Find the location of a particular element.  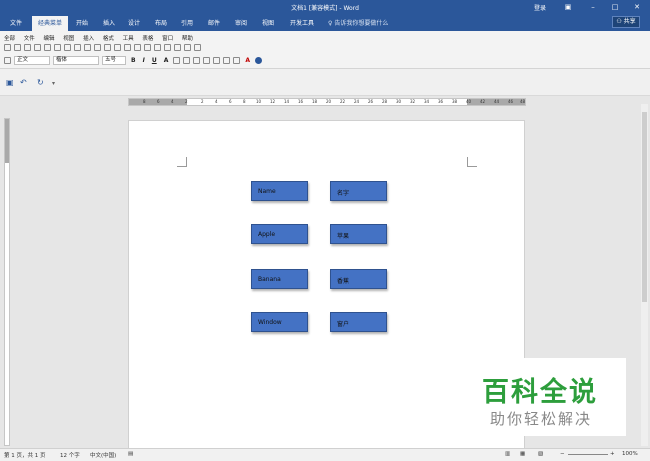

shape-name-cn: 名字 is located at coordinates (358, 191).